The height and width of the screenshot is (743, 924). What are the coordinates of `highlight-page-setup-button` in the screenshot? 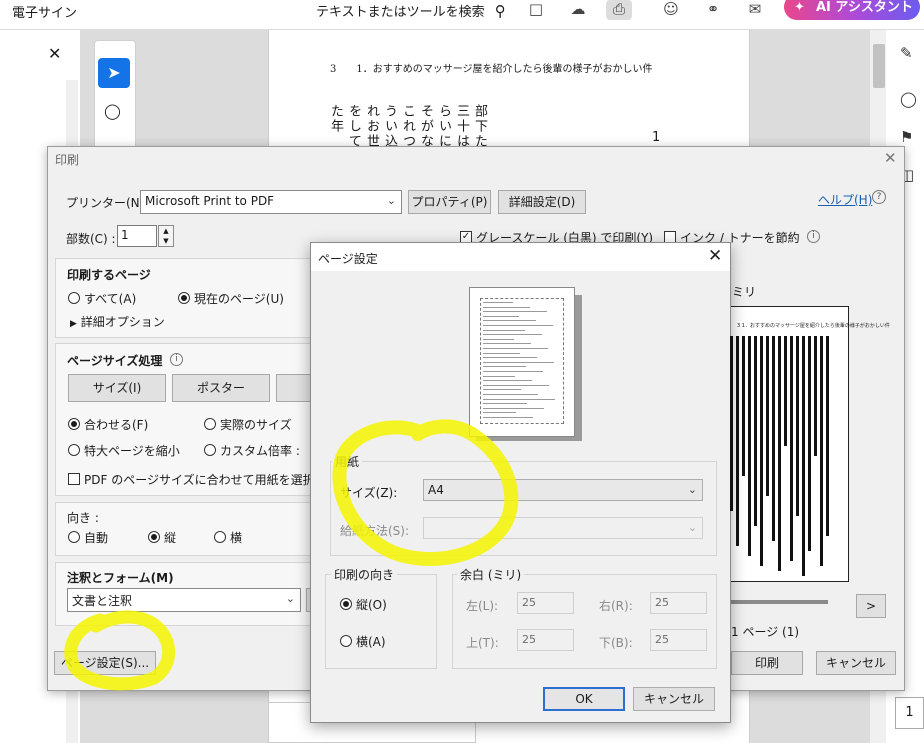 It's located at (119, 650).